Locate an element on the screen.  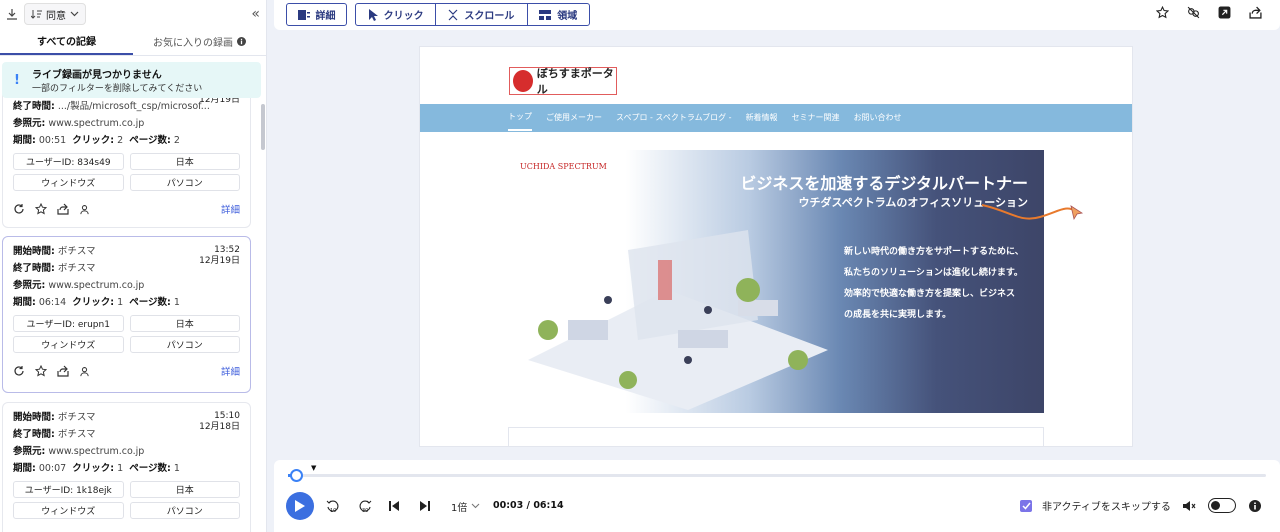
user-id-chip: ユーザーID: 834s49 is located at coordinates (68, 161).